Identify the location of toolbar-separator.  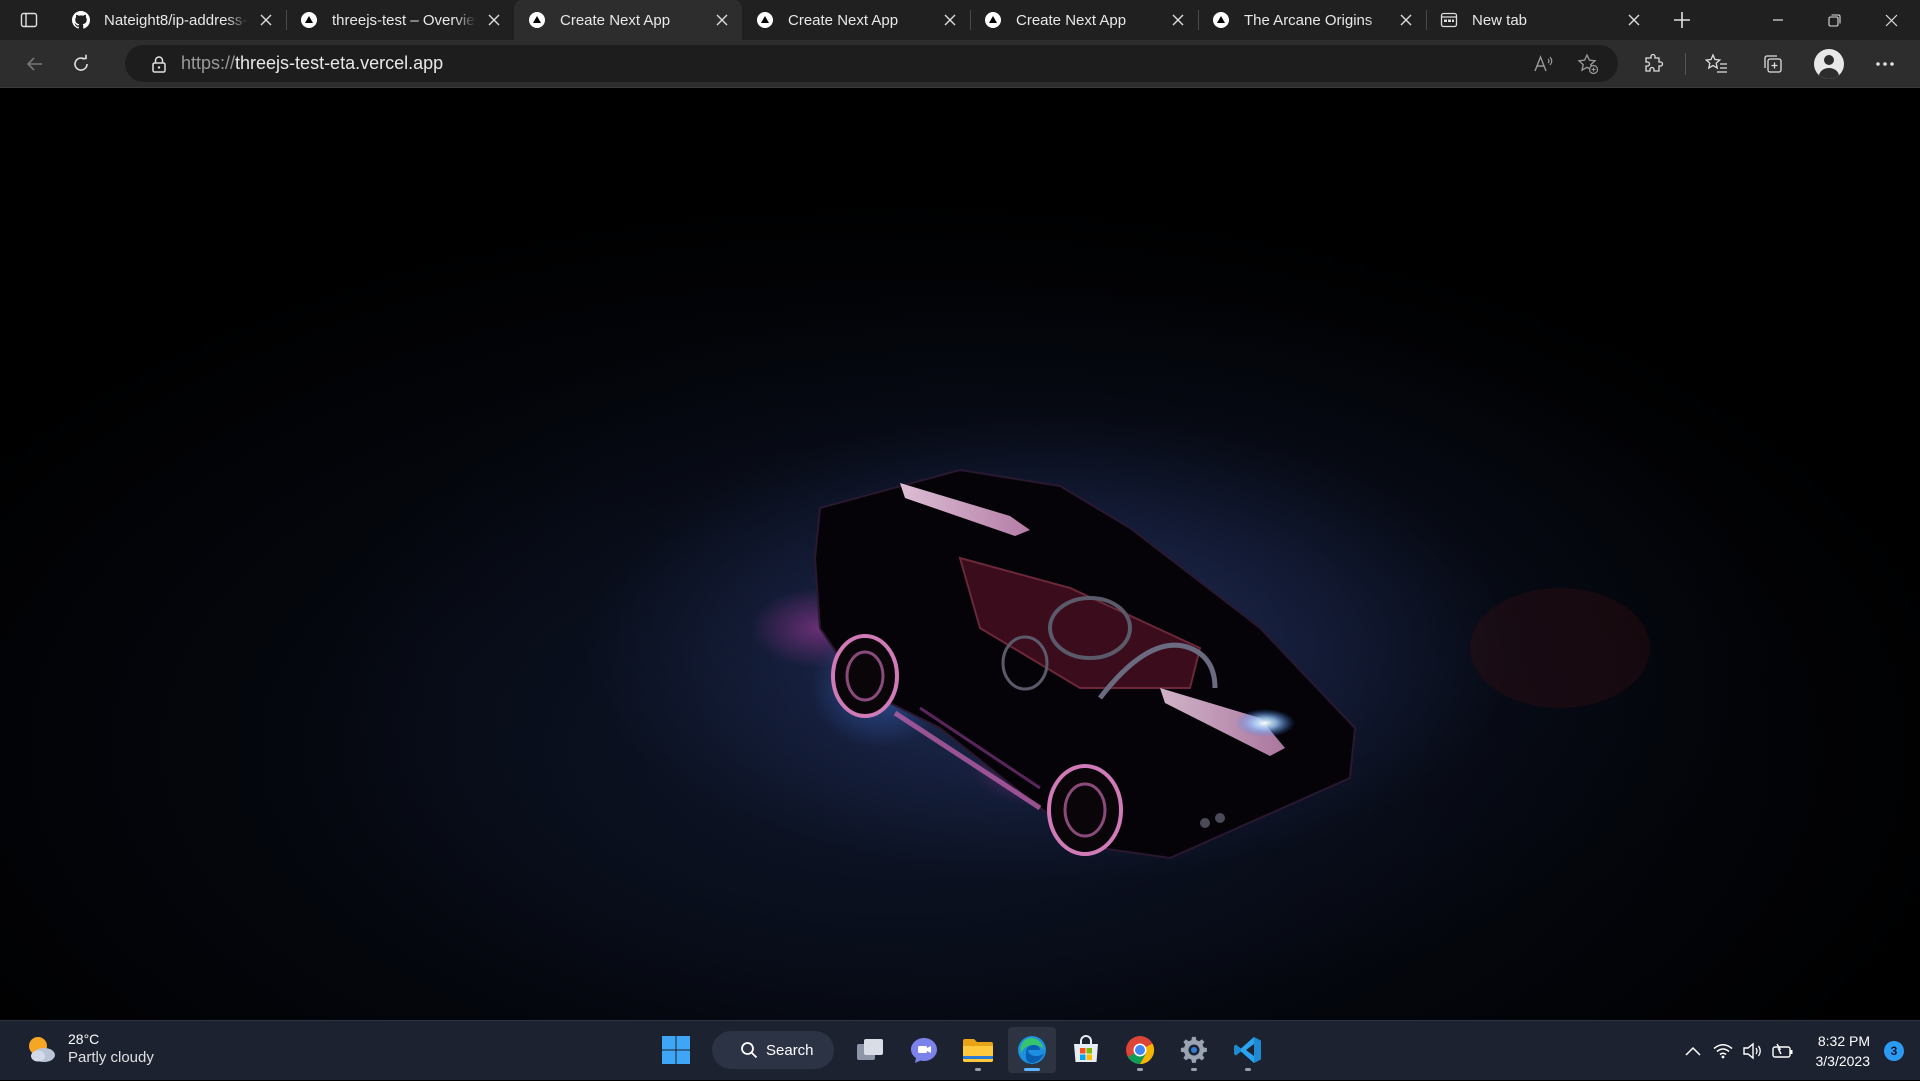
(1685, 64).